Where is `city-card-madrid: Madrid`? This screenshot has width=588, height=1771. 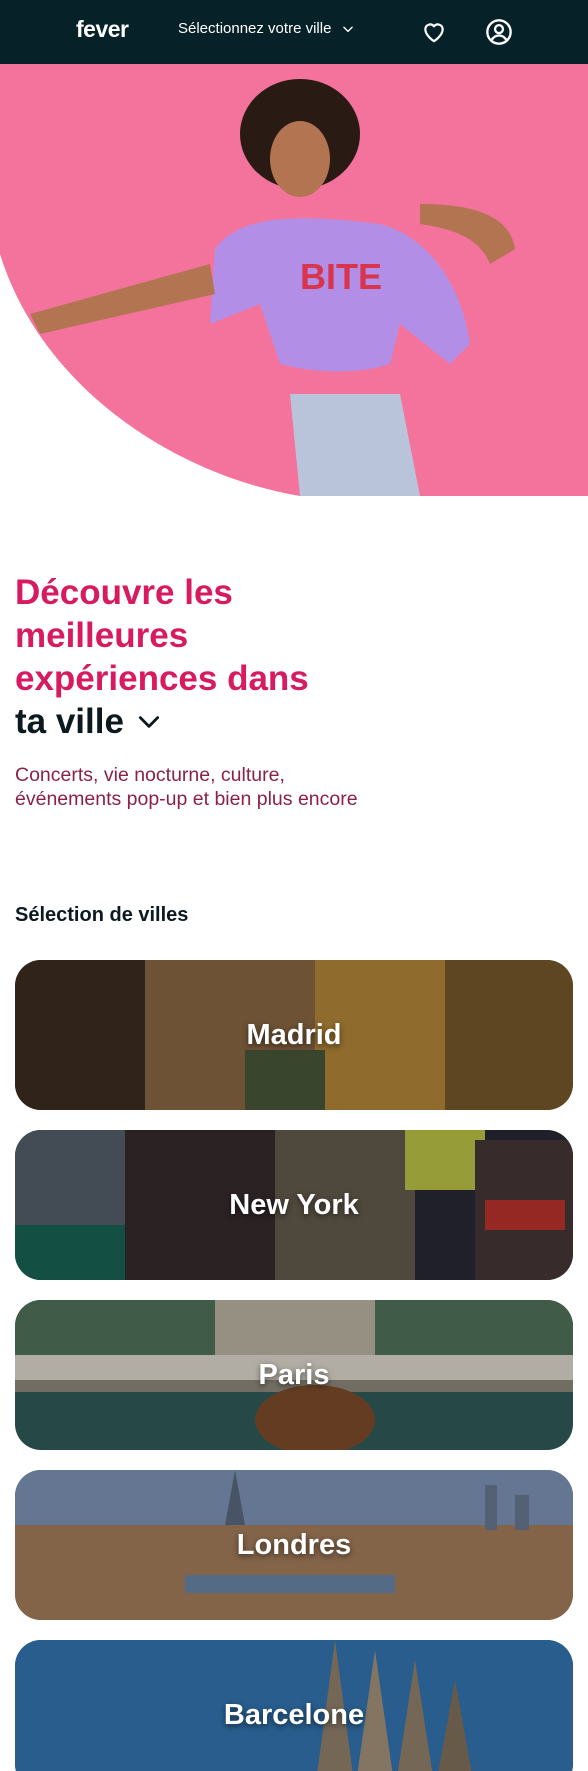
city-card-madrid: Madrid is located at coordinates (294, 1035).